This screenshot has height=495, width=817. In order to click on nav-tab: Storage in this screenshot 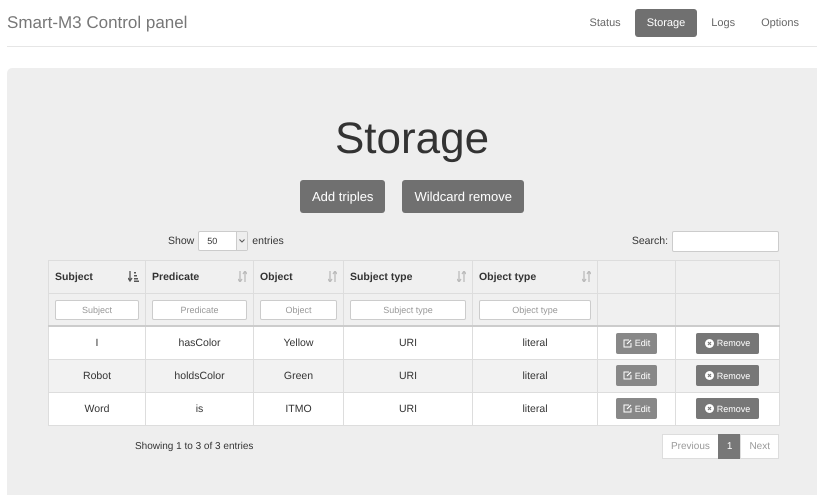, I will do `click(666, 23)`.